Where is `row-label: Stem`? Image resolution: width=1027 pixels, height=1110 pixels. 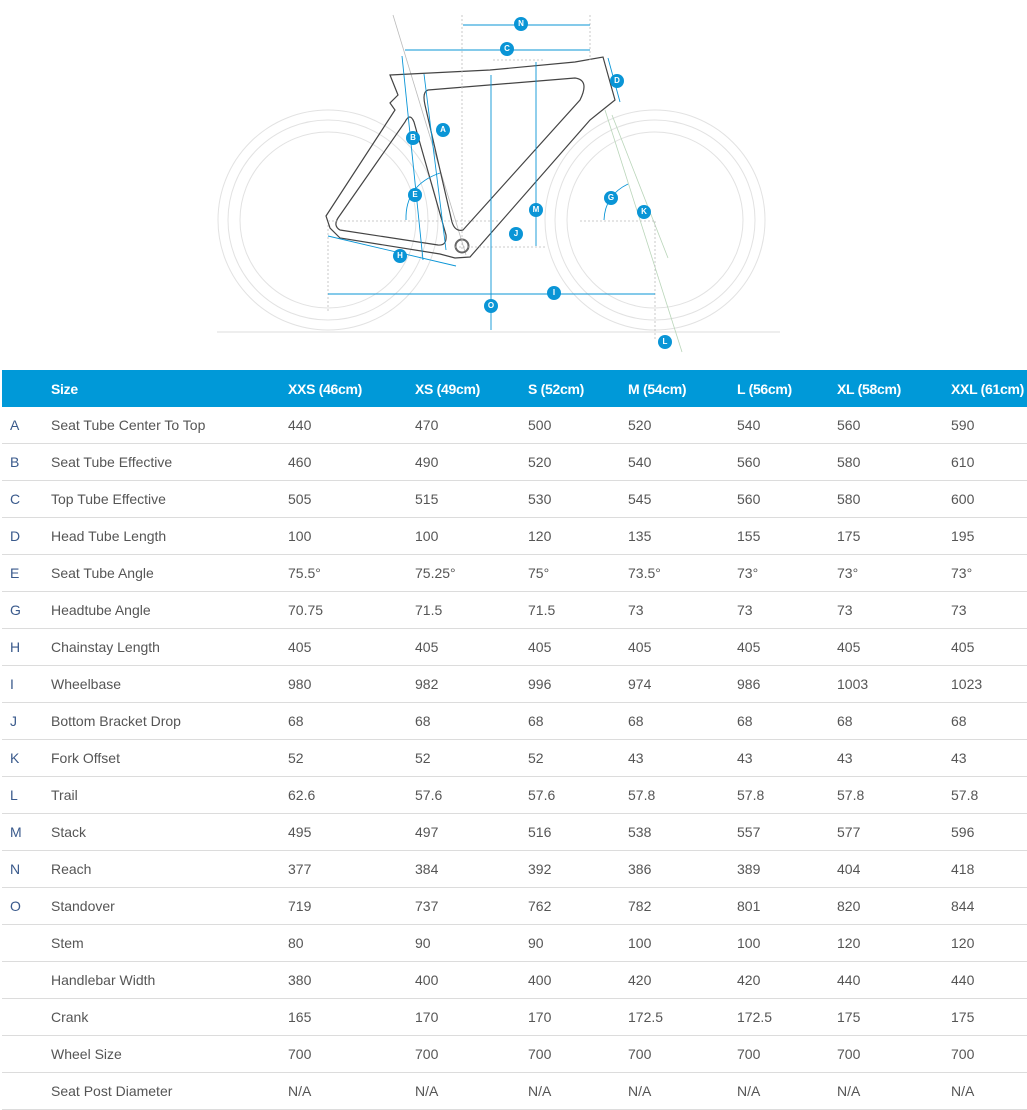 row-label: Stem is located at coordinates (169, 943).